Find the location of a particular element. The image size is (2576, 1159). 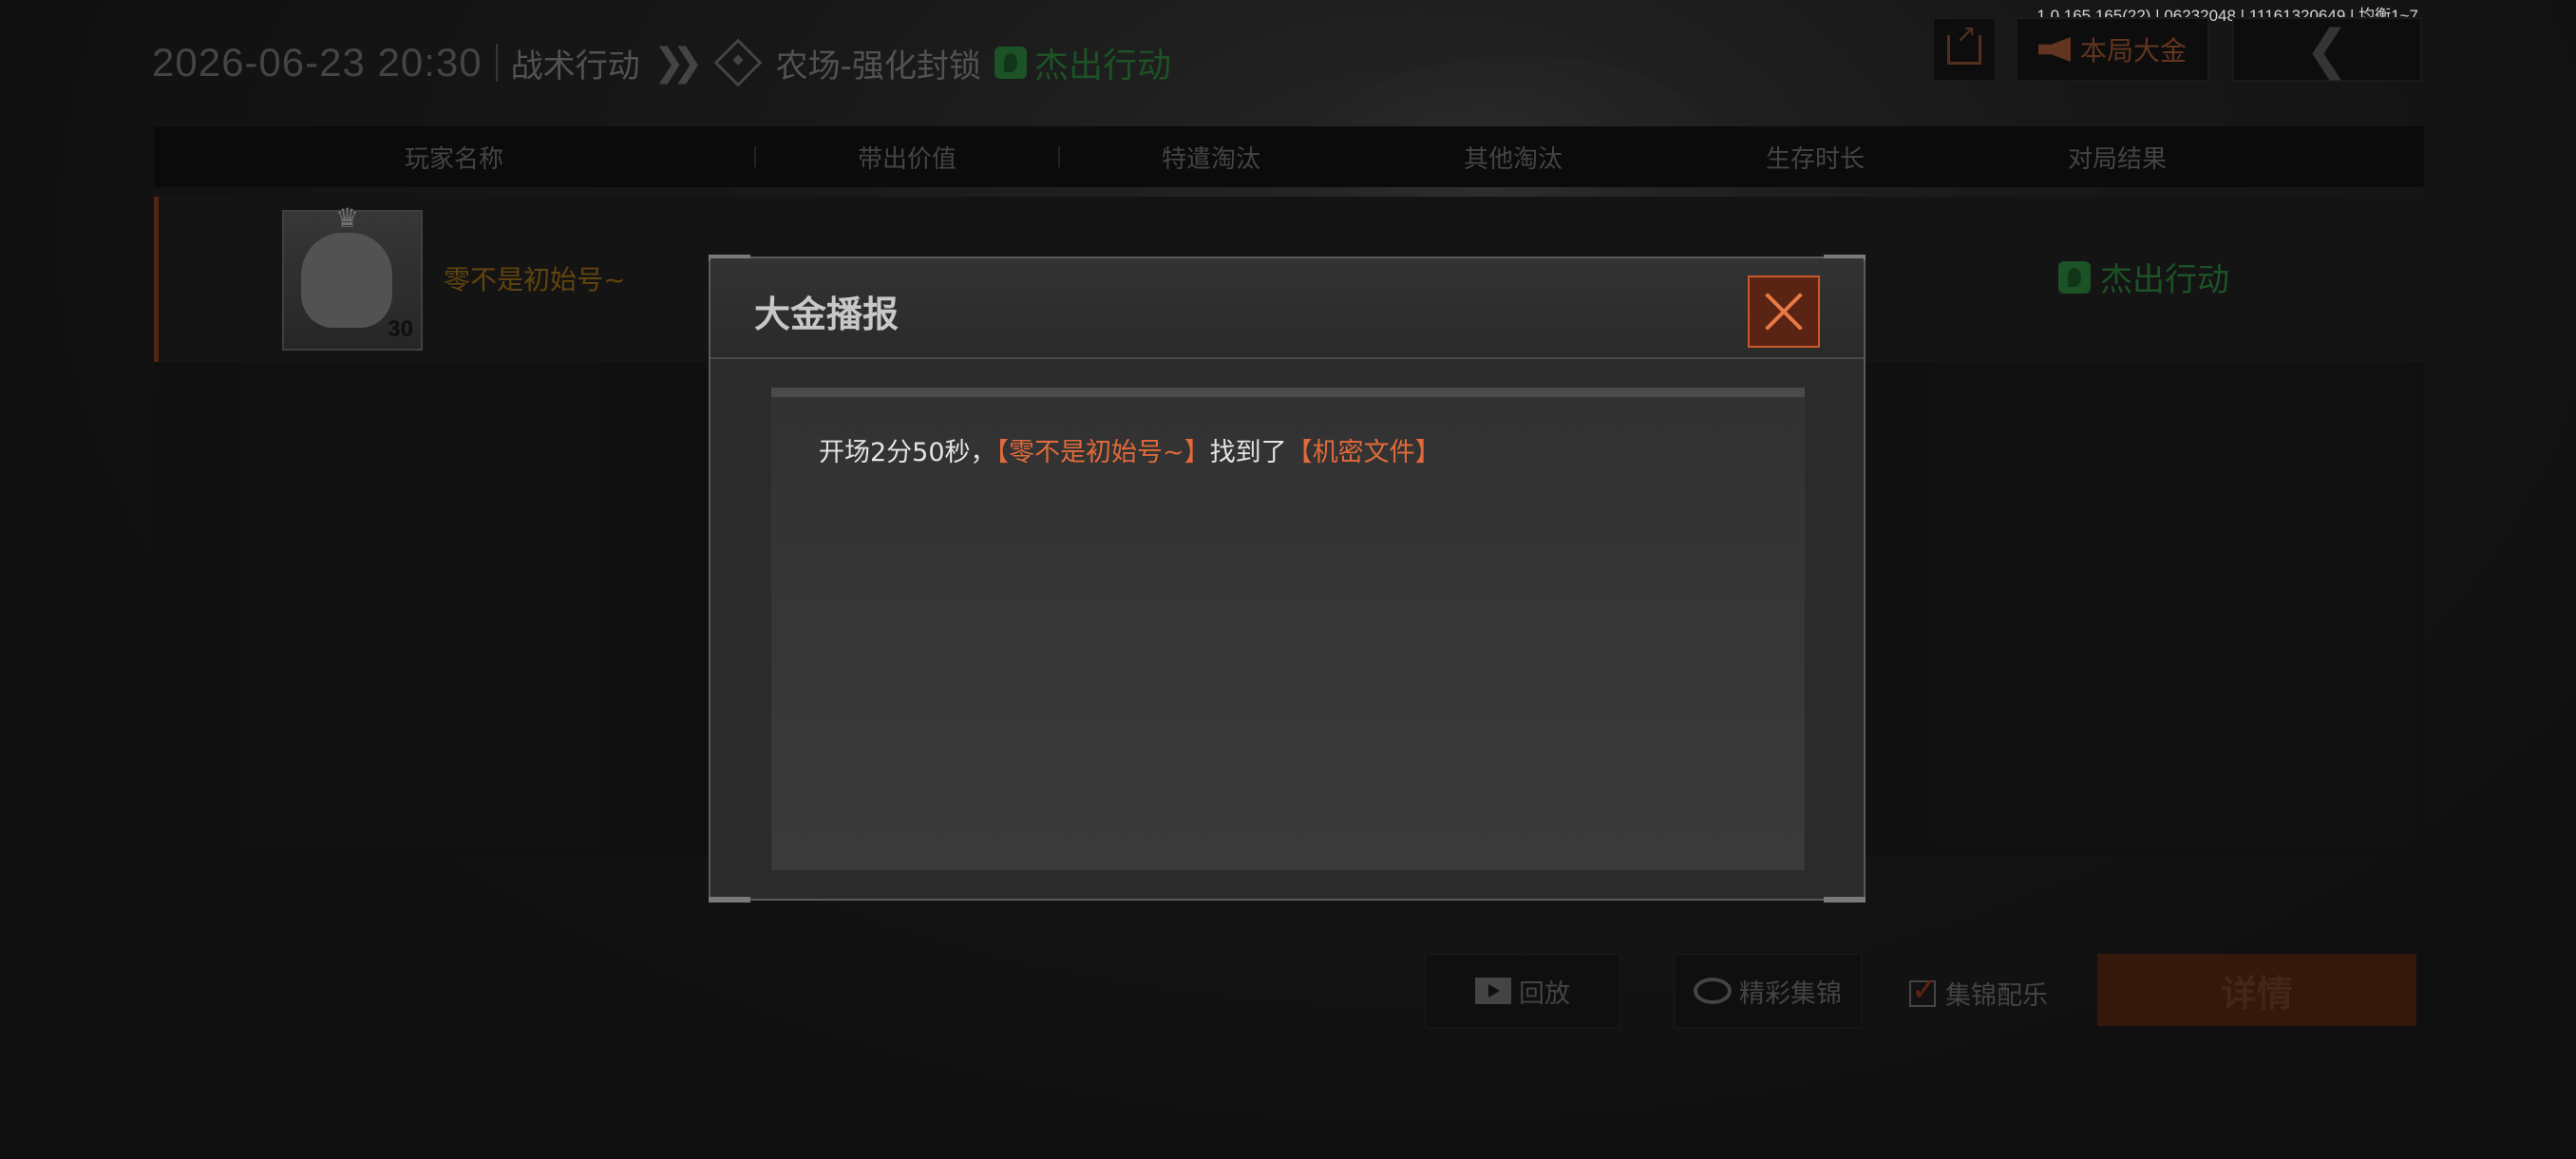

dialog-title: 大金播报 is located at coordinates (827, 314).